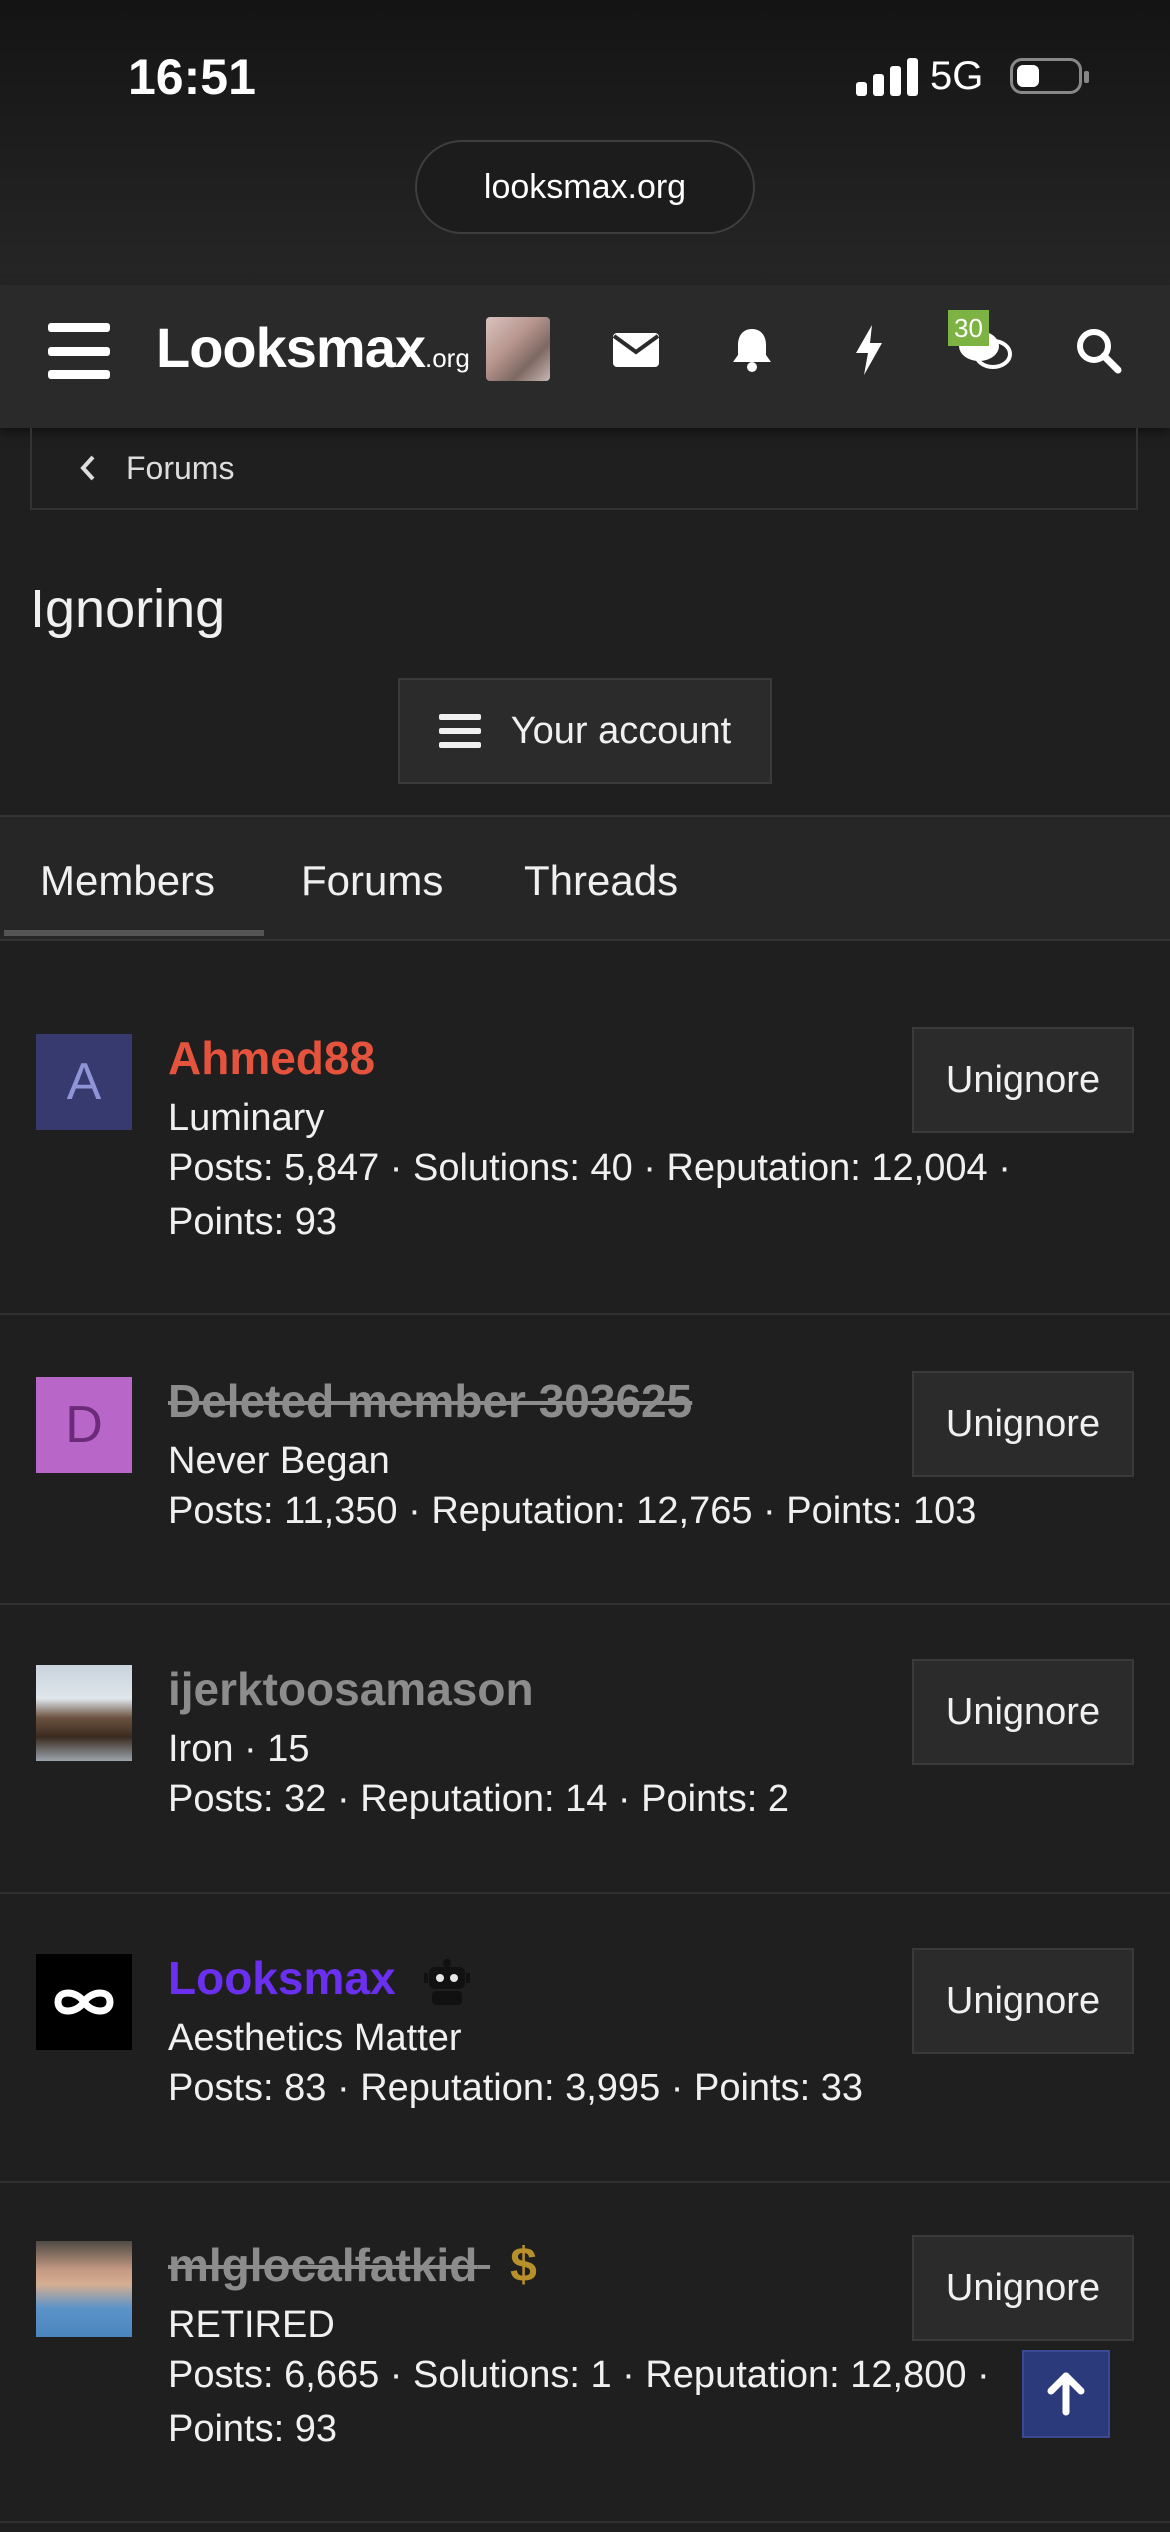 This screenshot has height=2532, width=1170. I want to click on stats-line: Posts: 32 · Reputation: 14 · Points: 2, so click(479, 1799).